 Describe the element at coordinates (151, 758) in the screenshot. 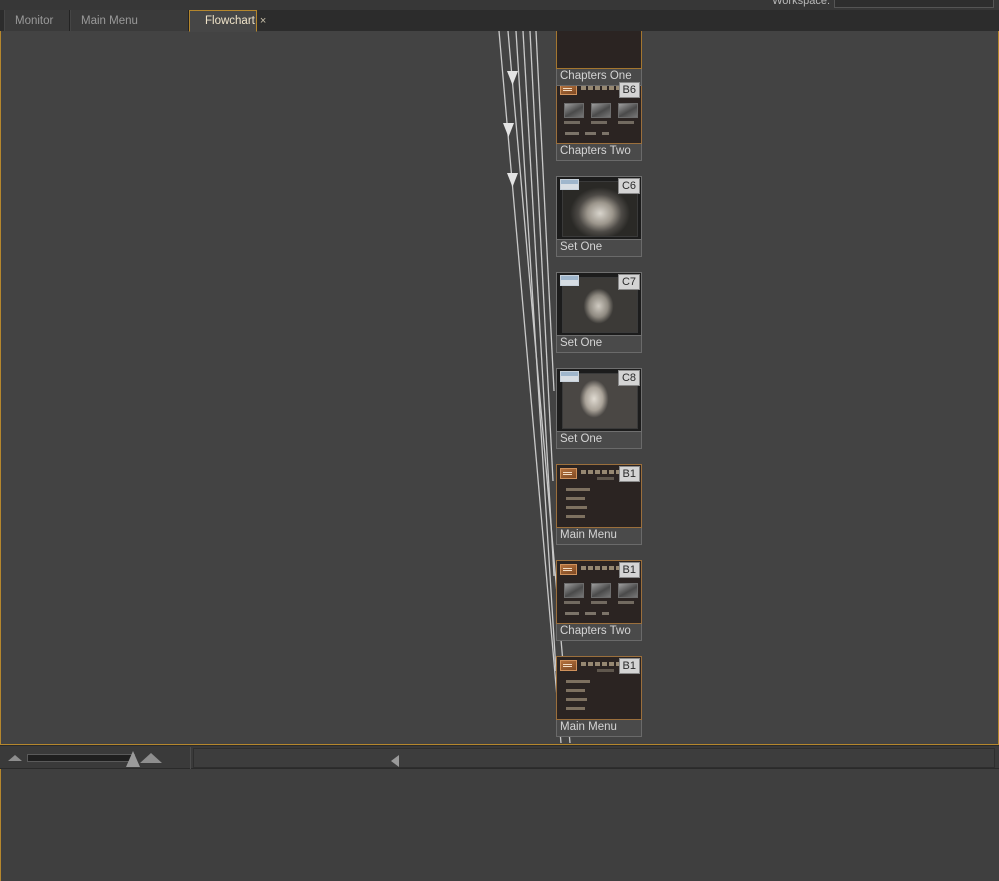

I see `large-mountain-icon` at that location.